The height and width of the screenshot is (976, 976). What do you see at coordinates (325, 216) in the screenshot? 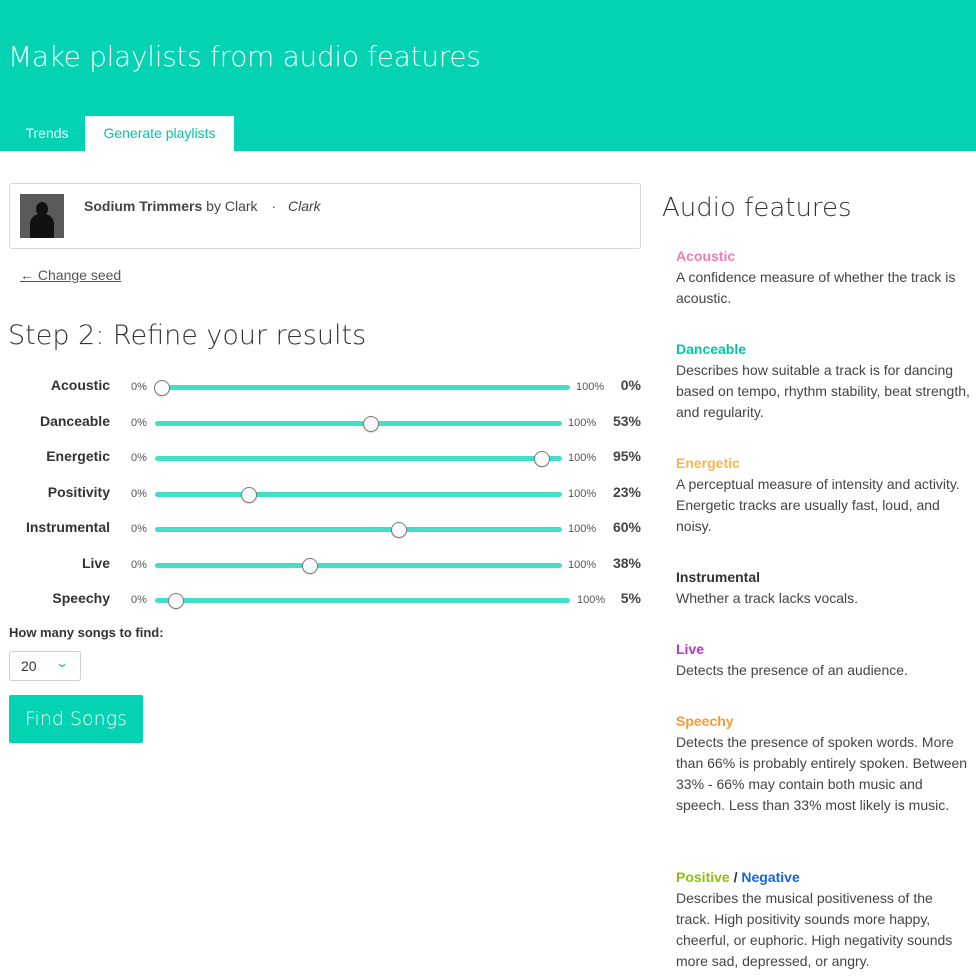
I see `seed-track-card: Sodium Trimmers by Clark · Clark` at bounding box center [325, 216].